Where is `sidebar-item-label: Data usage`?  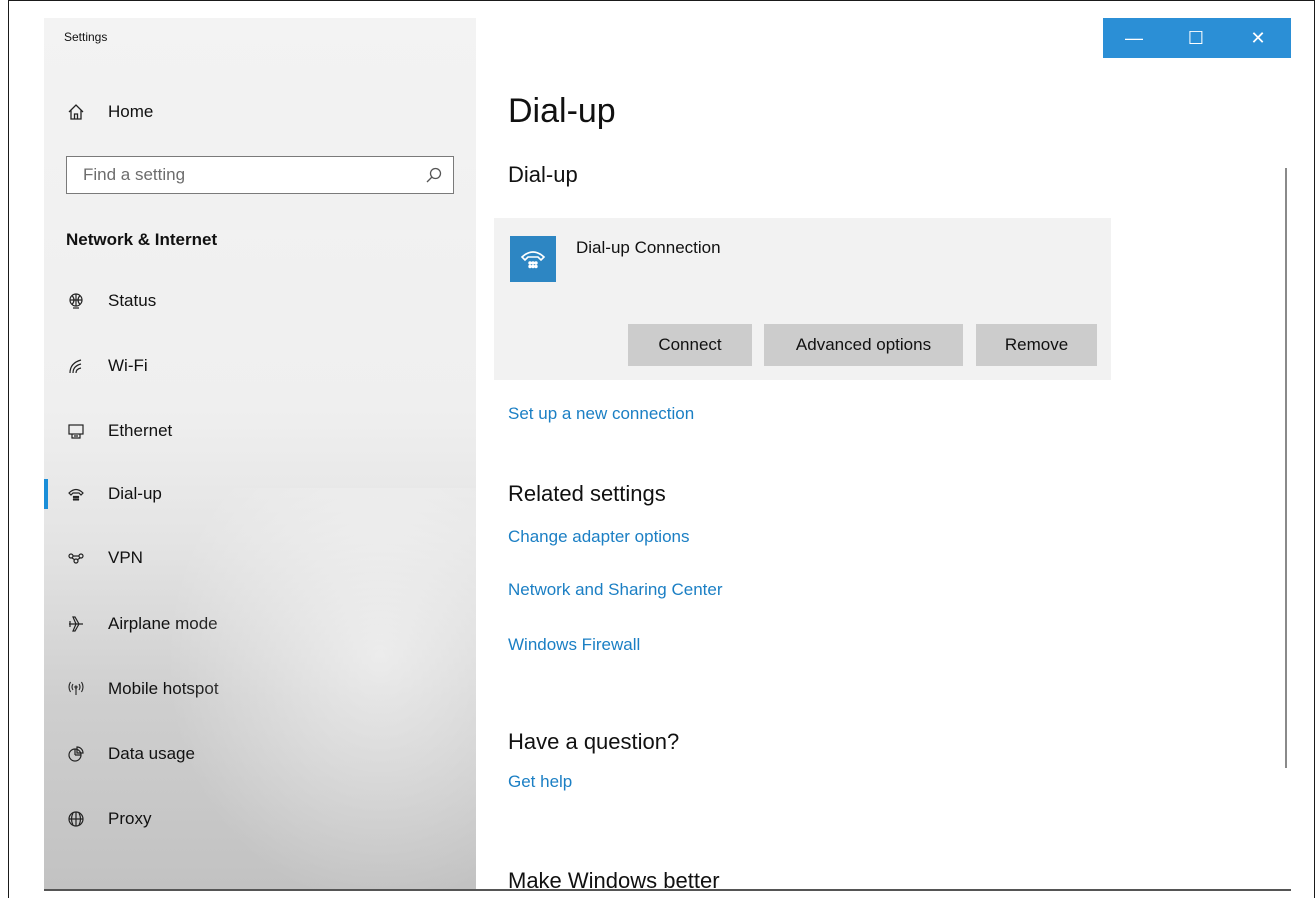 sidebar-item-label: Data usage is located at coordinates (151, 753).